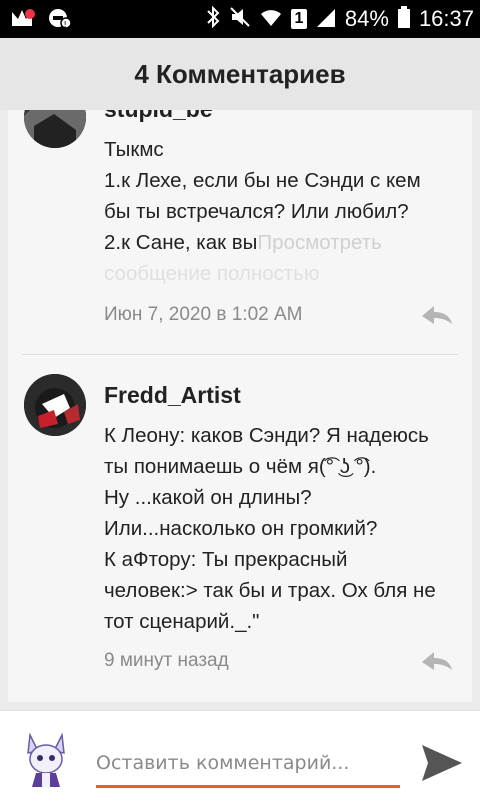  I want to click on comment-line: ты понимаешь о чём я(͡° ͜ʖ ͡°)., so click(240, 466).